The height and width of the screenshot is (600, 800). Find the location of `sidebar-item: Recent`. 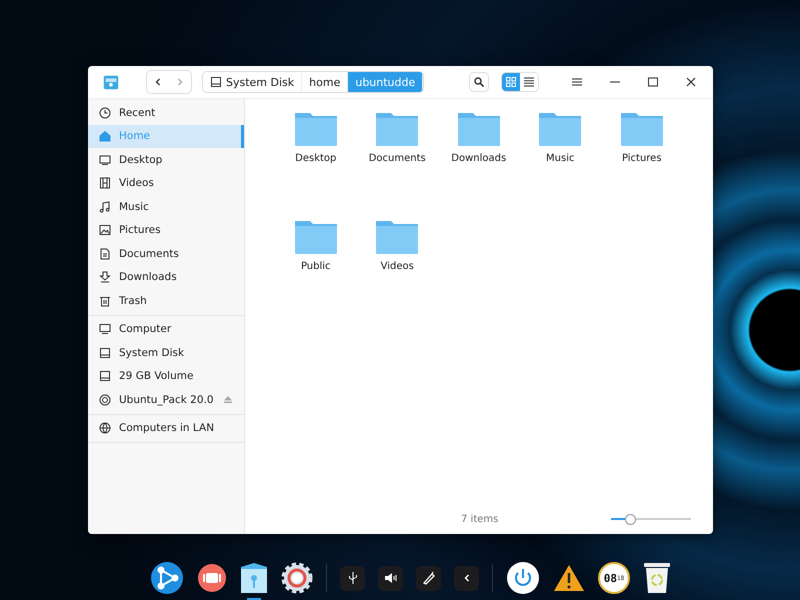

sidebar-item: Recent is located at coordinates (166, 112).